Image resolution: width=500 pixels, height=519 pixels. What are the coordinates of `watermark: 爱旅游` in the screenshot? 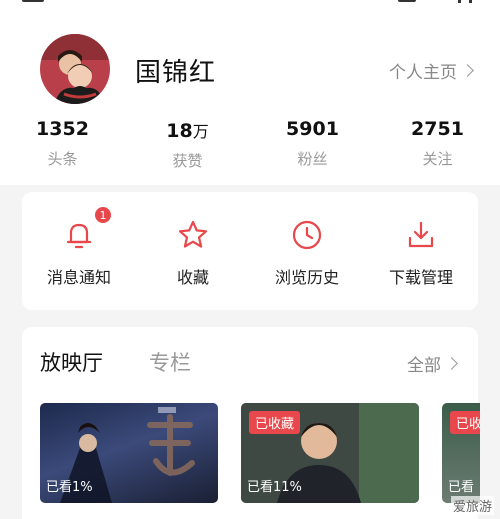 It's located at (472, 505).